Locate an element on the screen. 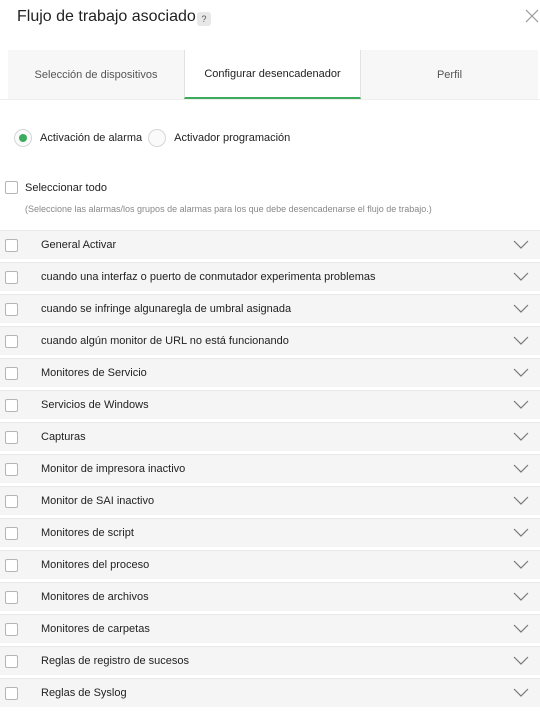  list-item: Monitores de Servicio is located at coordinates (270, 372).